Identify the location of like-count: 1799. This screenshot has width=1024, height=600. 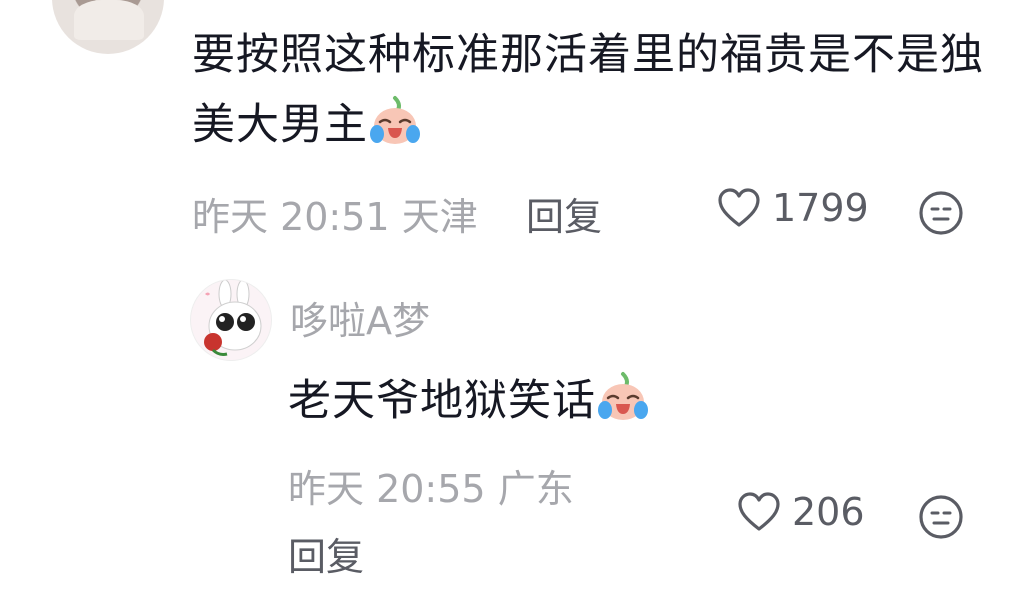
(820, 208).